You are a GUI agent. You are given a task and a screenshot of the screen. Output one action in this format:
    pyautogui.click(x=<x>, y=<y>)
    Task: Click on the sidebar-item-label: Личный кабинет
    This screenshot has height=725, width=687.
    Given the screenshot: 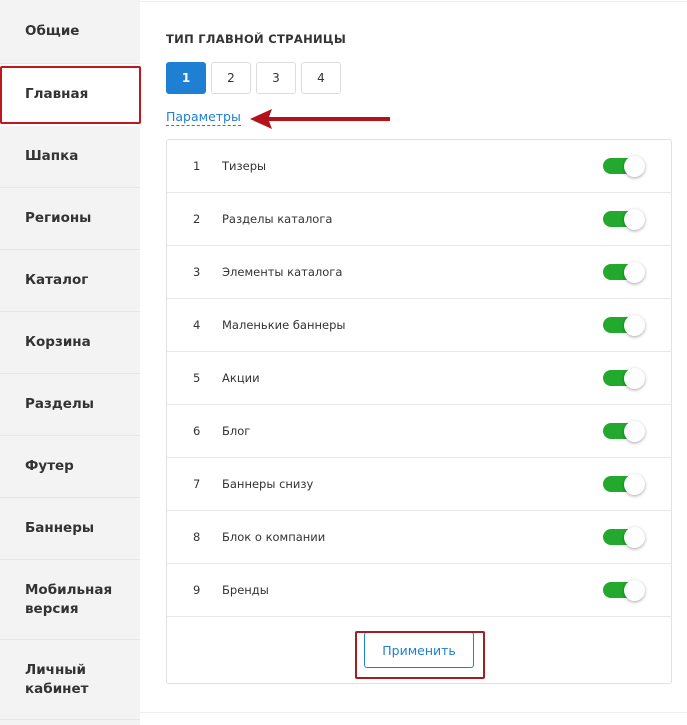 What is the action you would take?
    pyautogui.click(x=57, y=679)
    